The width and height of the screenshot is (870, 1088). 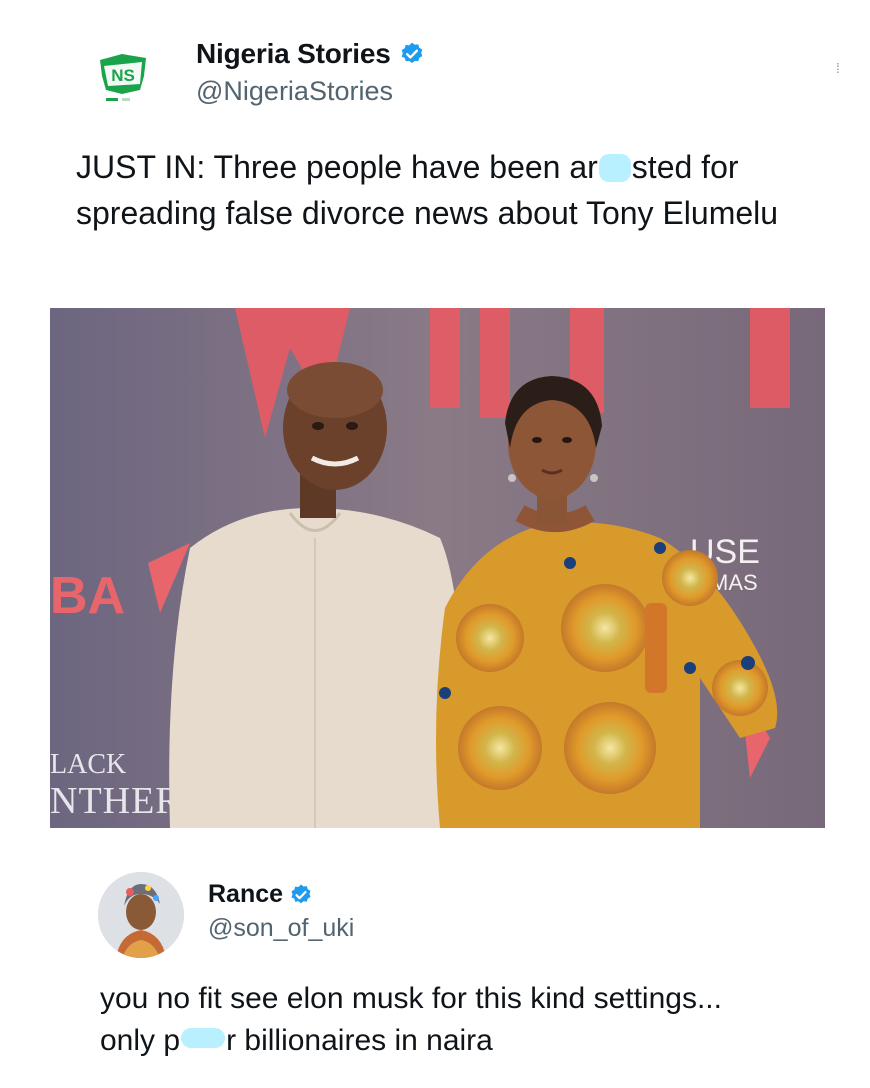 What do you see at coordinates (359, 1040) in the screenshot?
I see `reply-text-part2b: r billionaires in naira` at bounding box center [359, 1040].